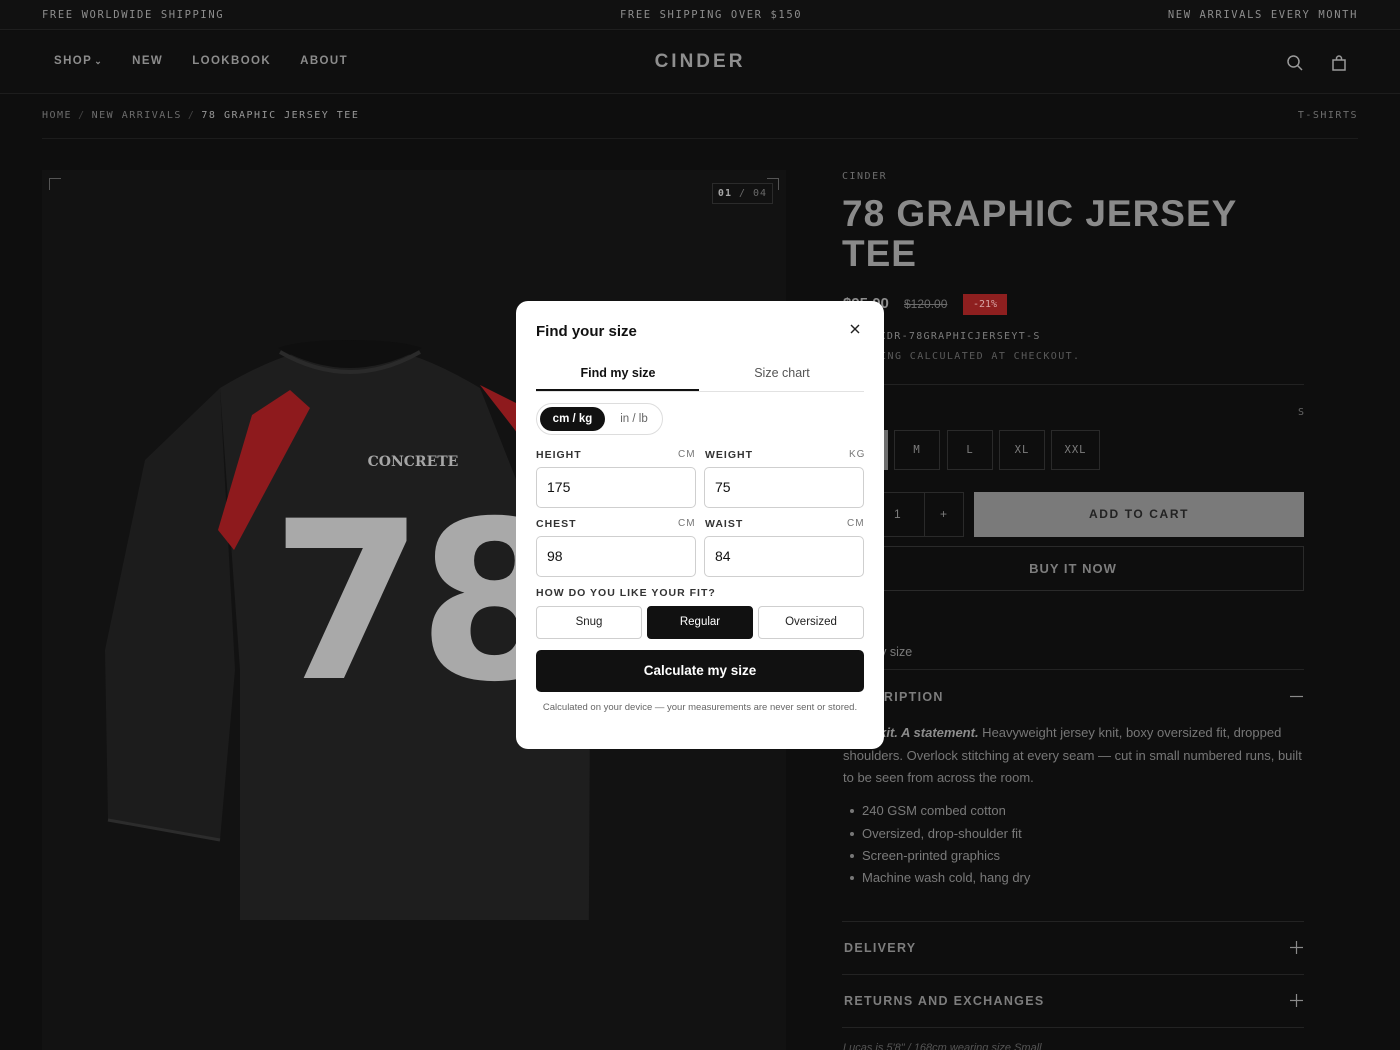 The height and width of the screenshot is (1050, 1400). I want to click on fit-option-oversized: Oversized, so click(811, 622).